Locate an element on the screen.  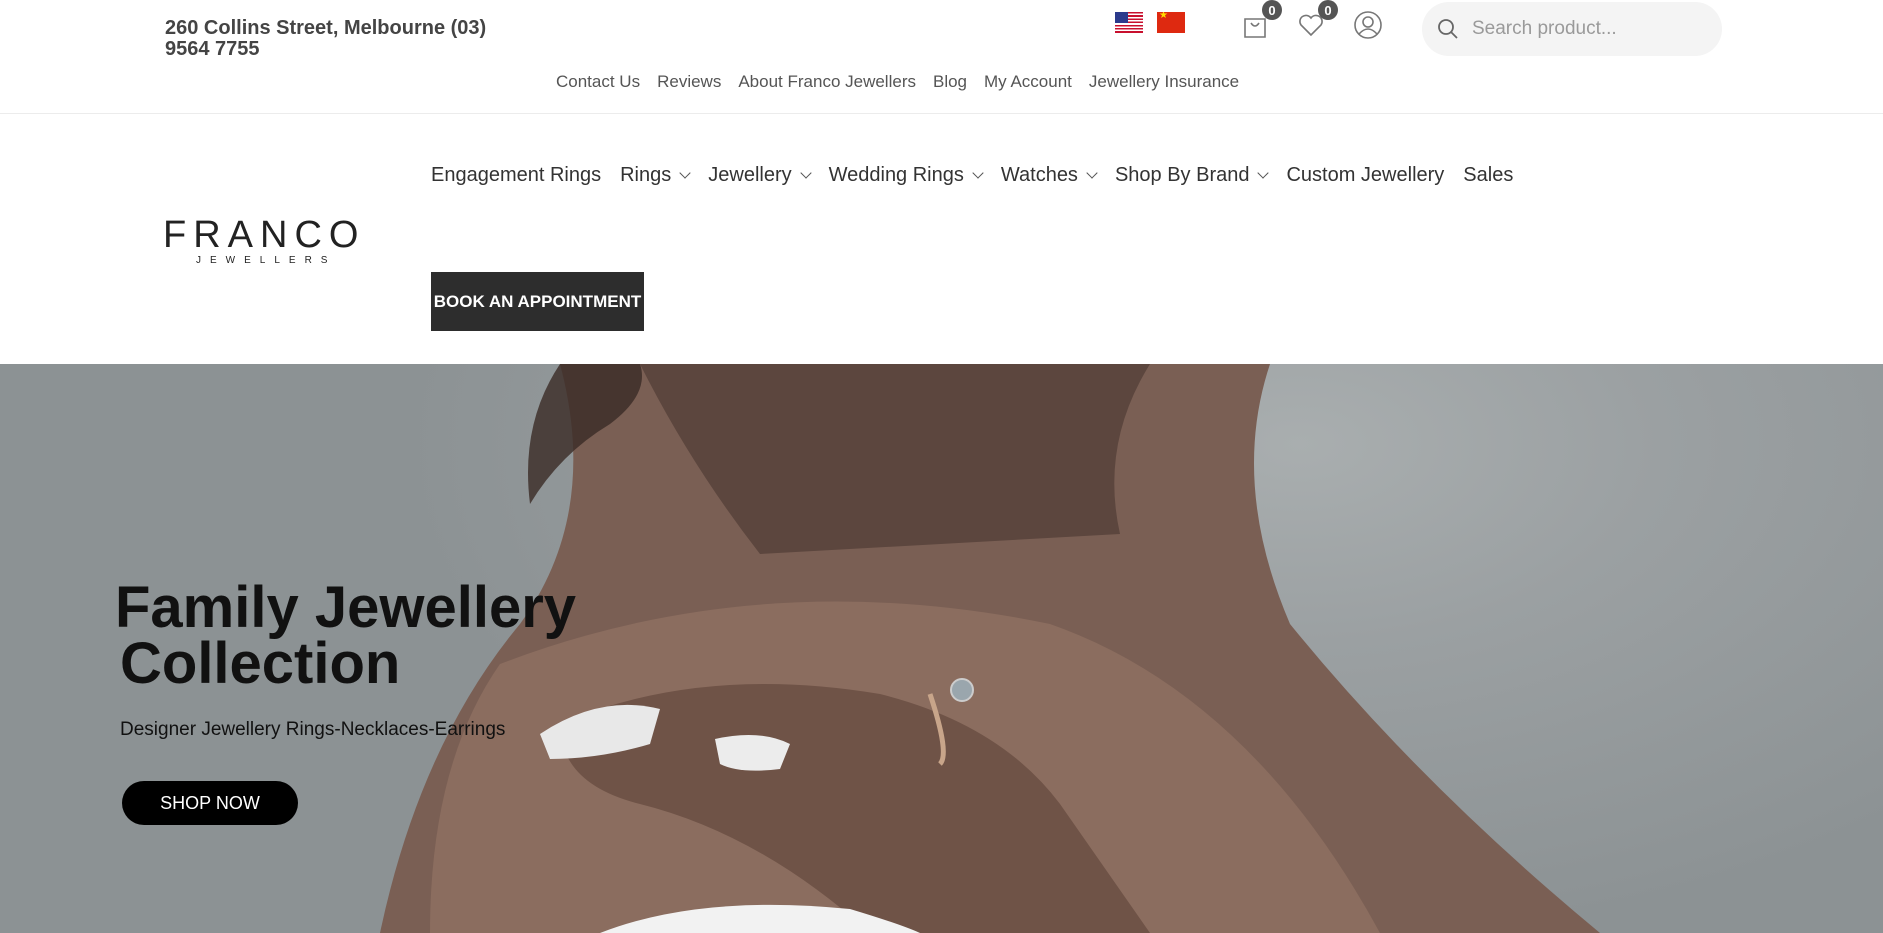
logo-tagline: JEWELLERS is located at coordinates (266, 260).